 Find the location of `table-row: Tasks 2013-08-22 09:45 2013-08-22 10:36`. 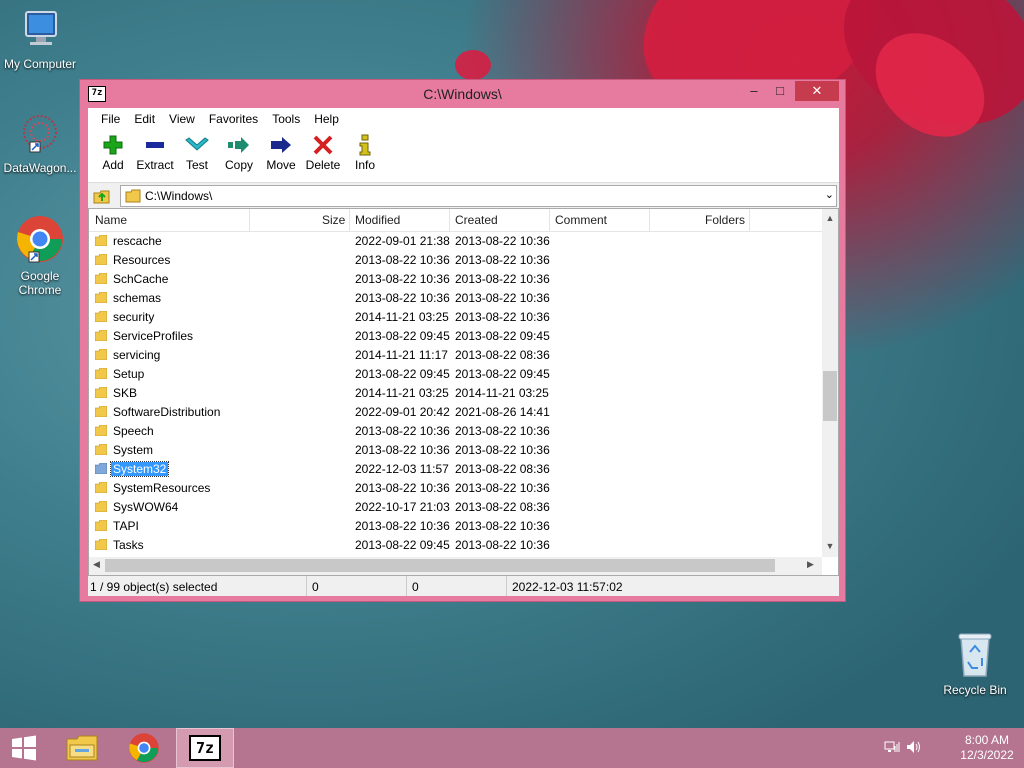

table-row: Tasks 2013-08-22 09:45 2013-08-22 10:36 is located at coordinates (455, 545).